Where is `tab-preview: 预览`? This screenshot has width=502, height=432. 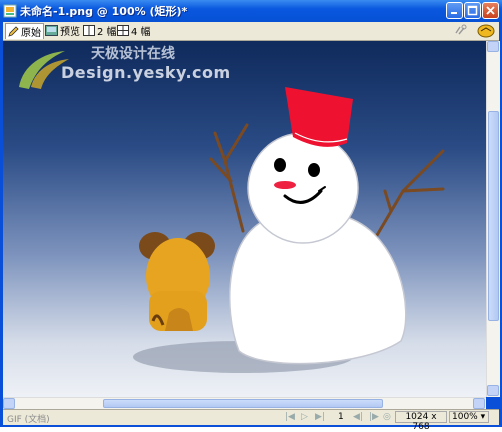
tab-preview: 预览 is located at coordinates (62, 30).